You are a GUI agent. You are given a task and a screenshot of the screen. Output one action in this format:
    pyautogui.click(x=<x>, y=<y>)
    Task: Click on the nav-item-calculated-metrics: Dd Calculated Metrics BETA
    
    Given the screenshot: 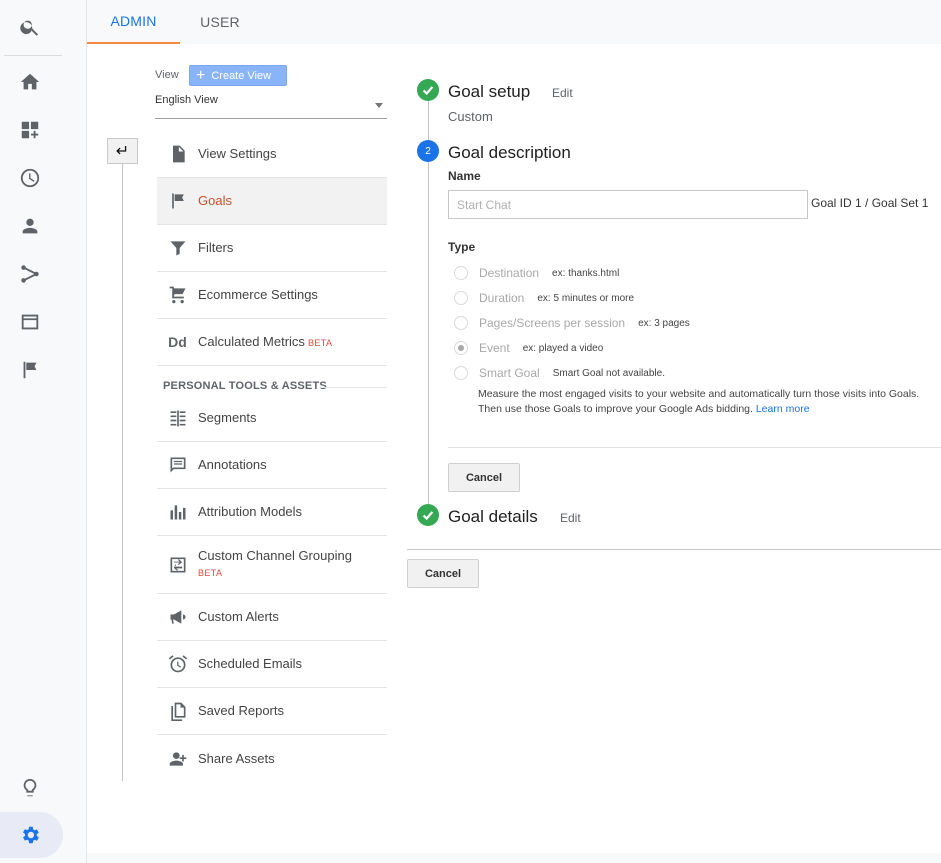 What is the action you would take?
    pyautogui.click(x=272, y=342)
    